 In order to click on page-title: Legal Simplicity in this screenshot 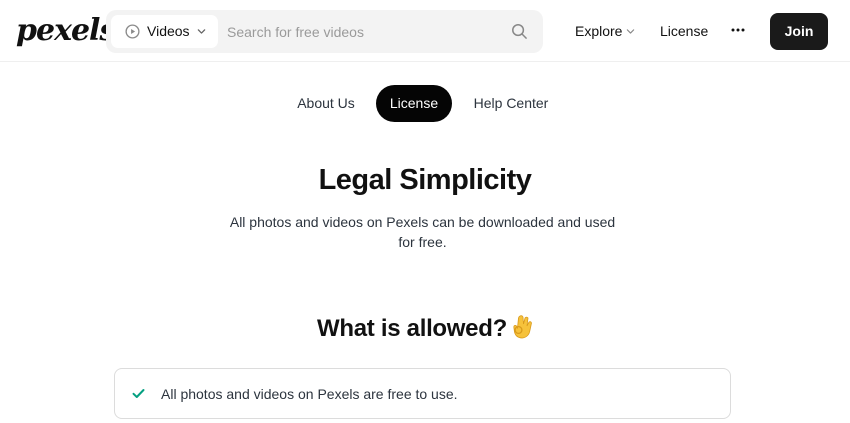, I will do `click(425, 180)`.